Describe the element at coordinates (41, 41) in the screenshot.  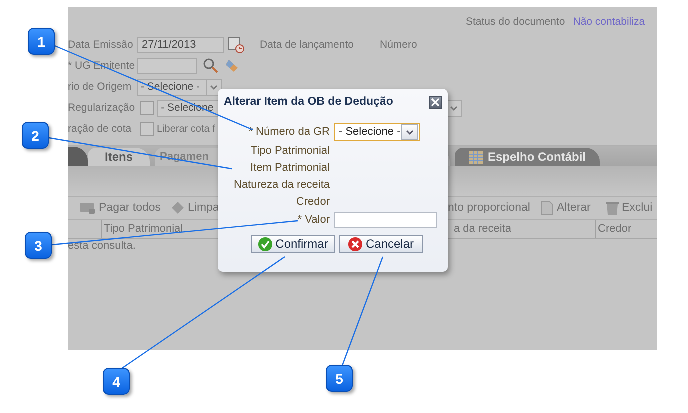
I see `callout-marker: 1` at that location.